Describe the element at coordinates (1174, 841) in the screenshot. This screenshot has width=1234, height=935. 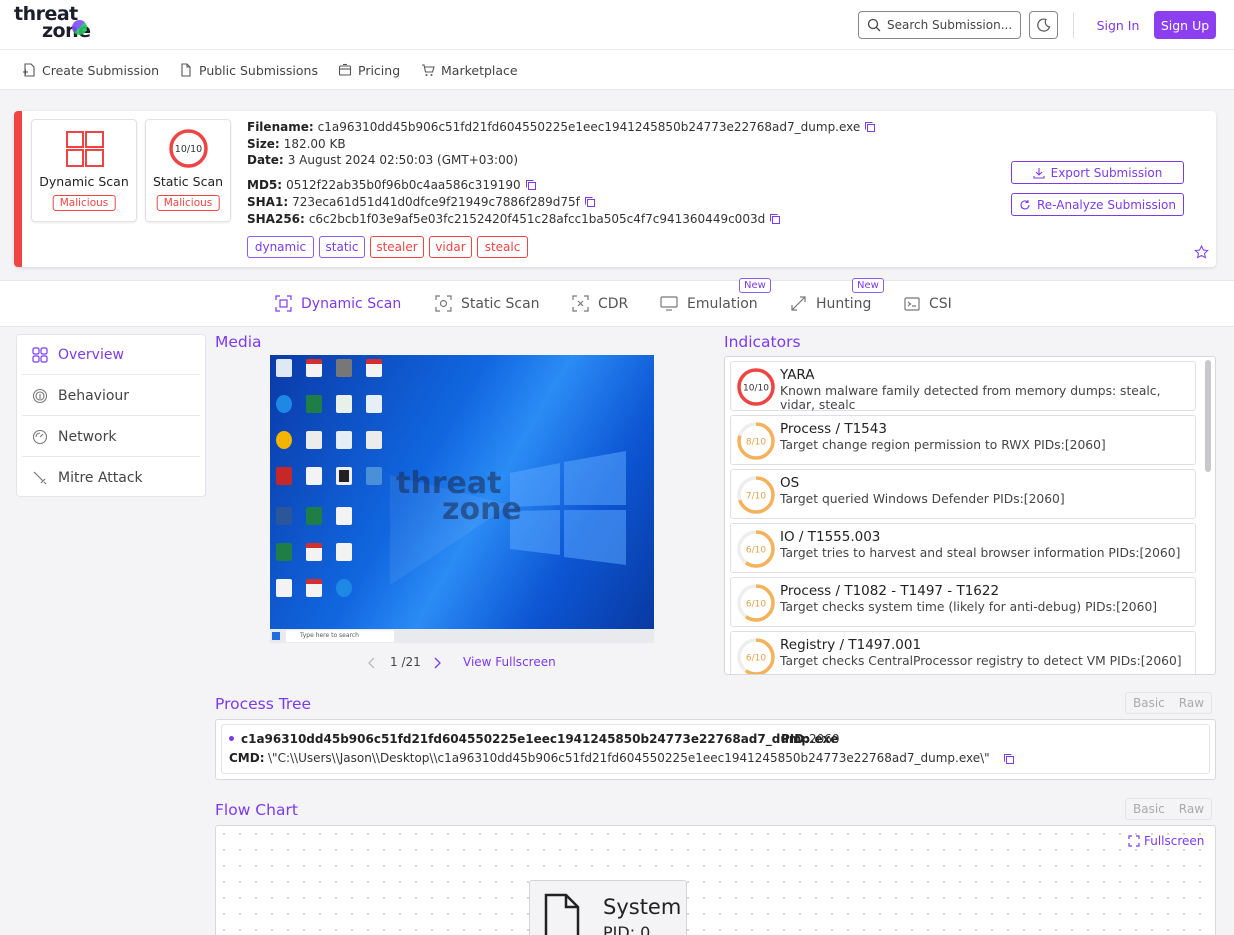
I see `fullscreen-label: Fullscreen` at that location.